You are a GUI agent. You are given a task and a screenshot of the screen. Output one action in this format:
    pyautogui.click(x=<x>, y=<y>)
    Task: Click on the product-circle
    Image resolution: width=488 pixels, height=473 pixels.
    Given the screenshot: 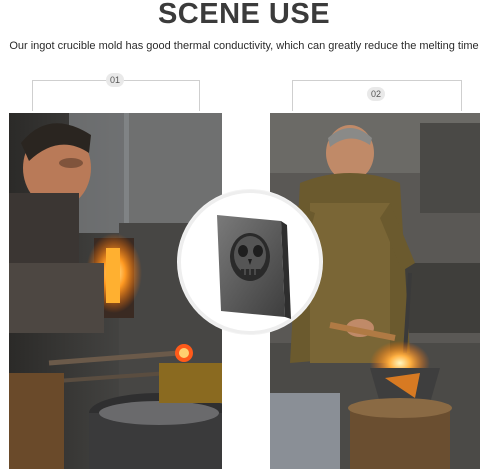 What is the action you would take?
    pyautogui.click(x=250, y=262)
    